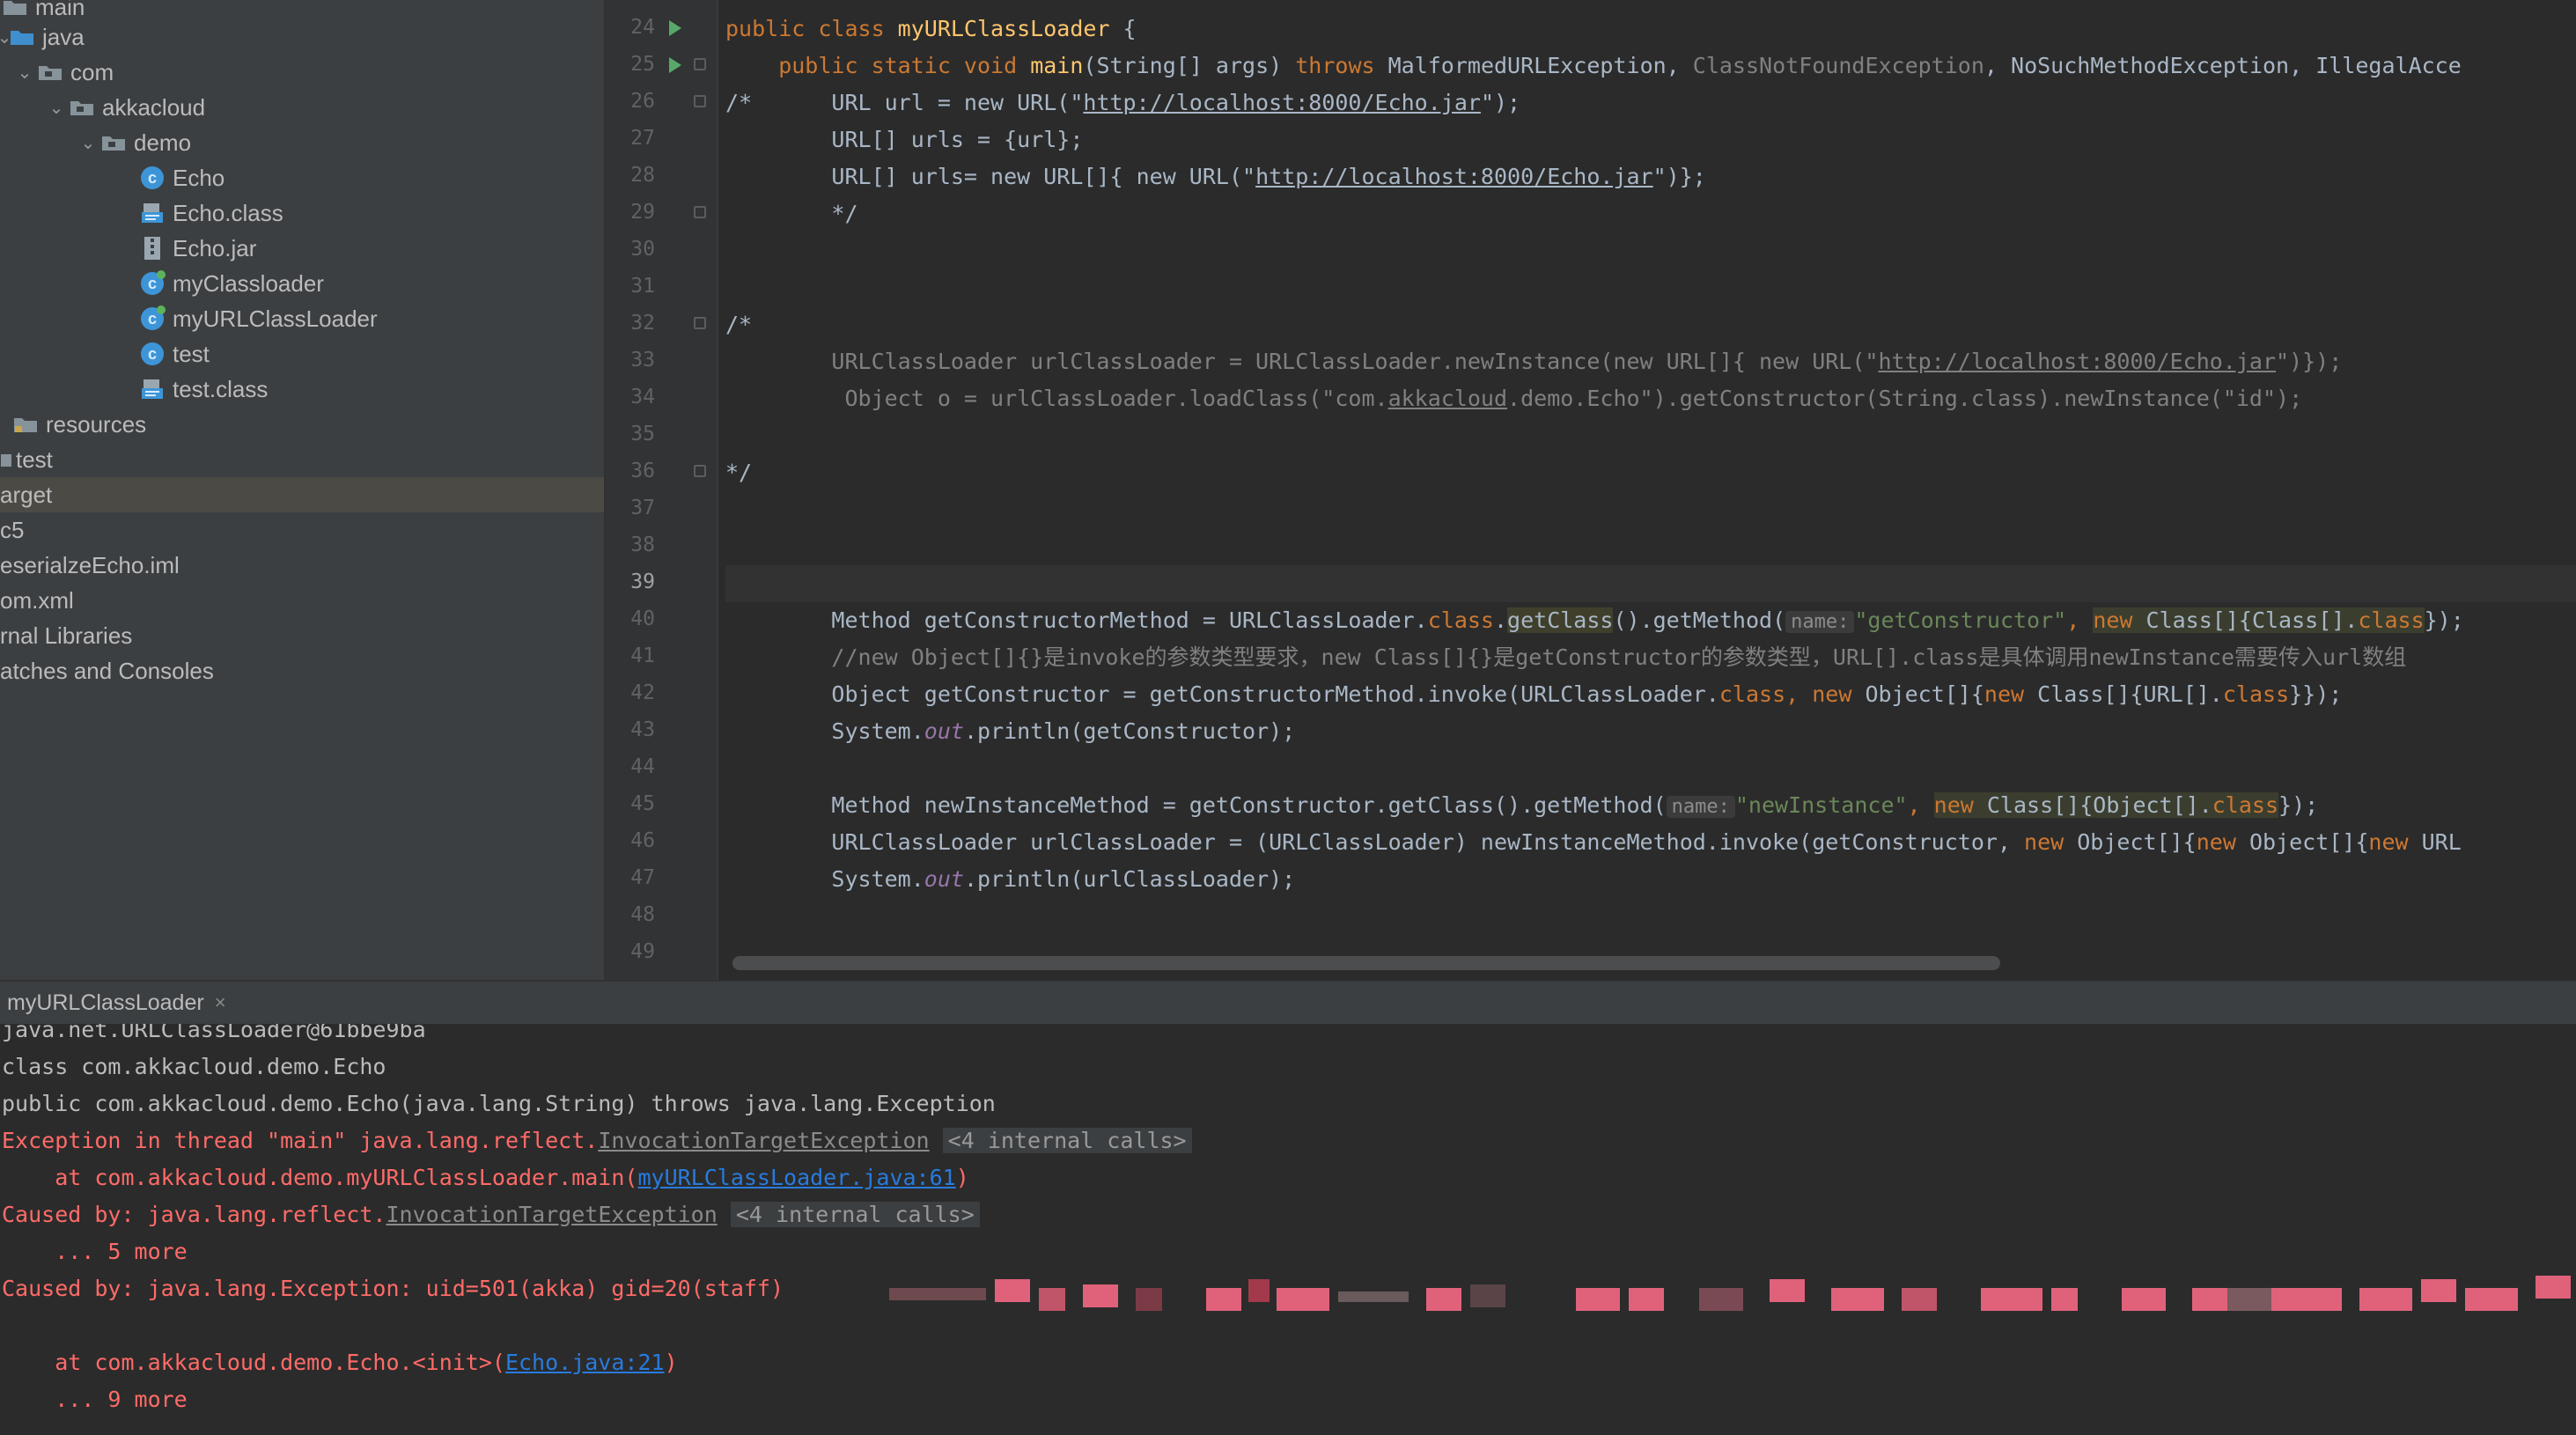 The image size is (2576, 1435). I want to click on console-error-line: ... 9 more, so click(95, 1399).